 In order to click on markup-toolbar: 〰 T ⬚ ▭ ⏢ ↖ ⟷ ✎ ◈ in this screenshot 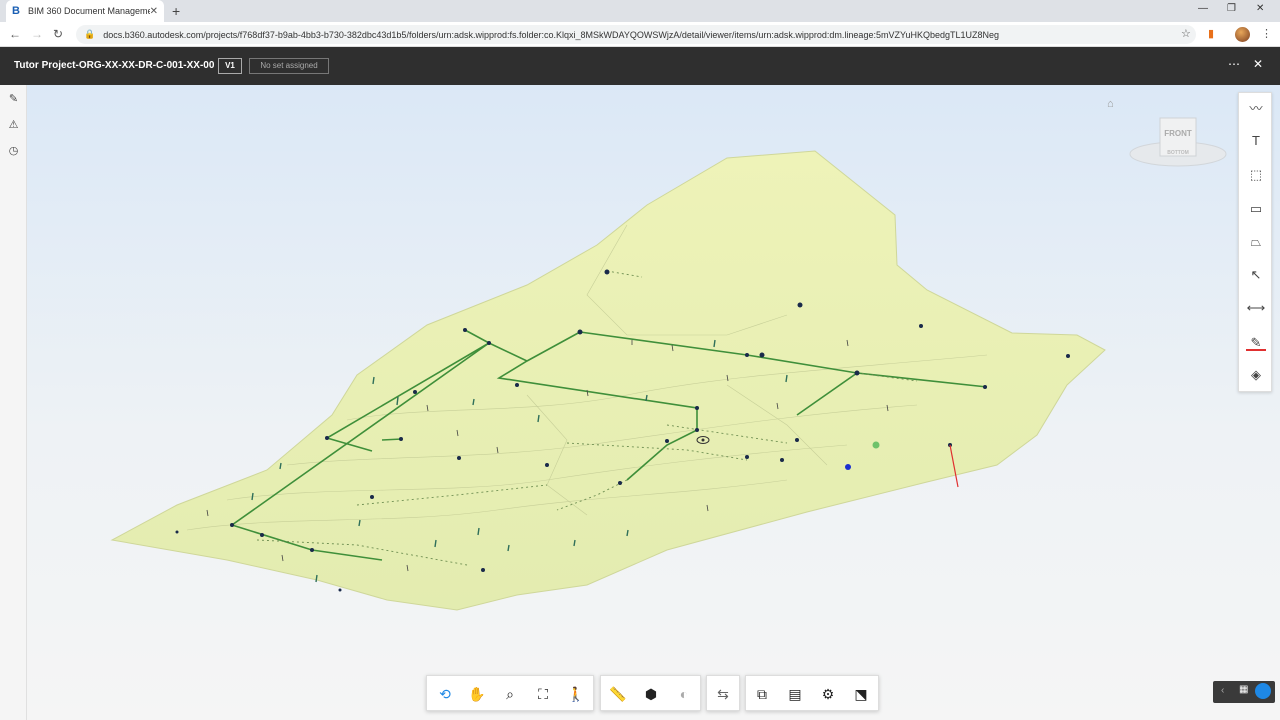, I will do `click(1255, 242)`.